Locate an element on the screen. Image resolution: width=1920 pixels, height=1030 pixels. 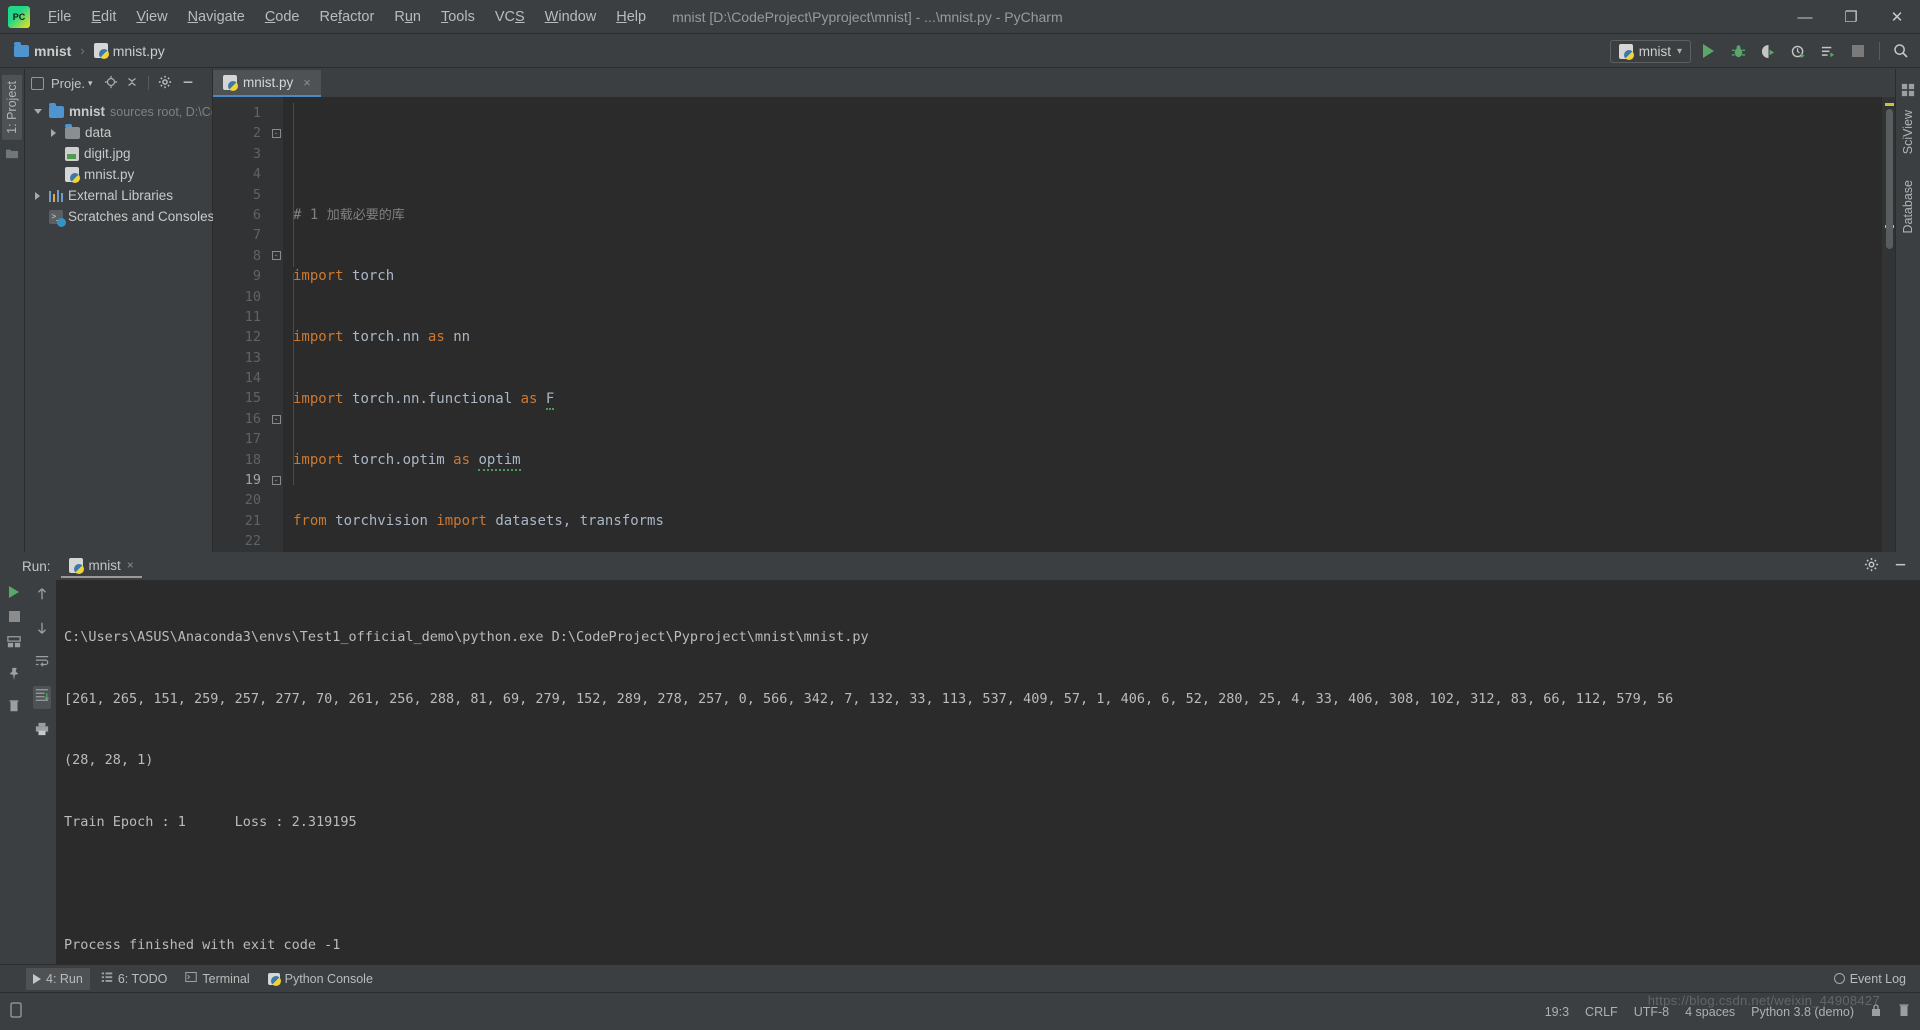
menu-file: File is located at coordinates (59, 17).